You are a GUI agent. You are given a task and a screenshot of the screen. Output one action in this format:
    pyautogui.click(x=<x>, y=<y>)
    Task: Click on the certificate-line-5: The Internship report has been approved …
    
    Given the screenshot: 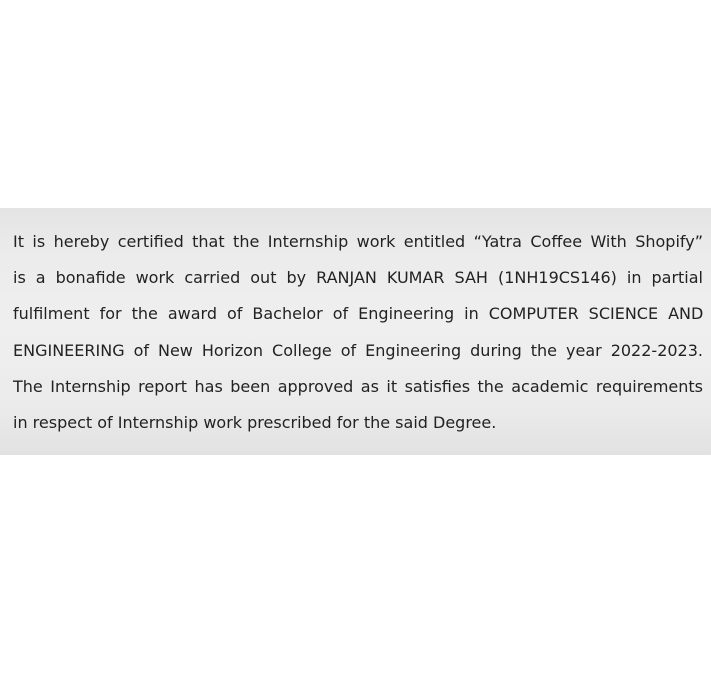 What is the action you would take?
    pyautogui.click(x=358, y=386)
    